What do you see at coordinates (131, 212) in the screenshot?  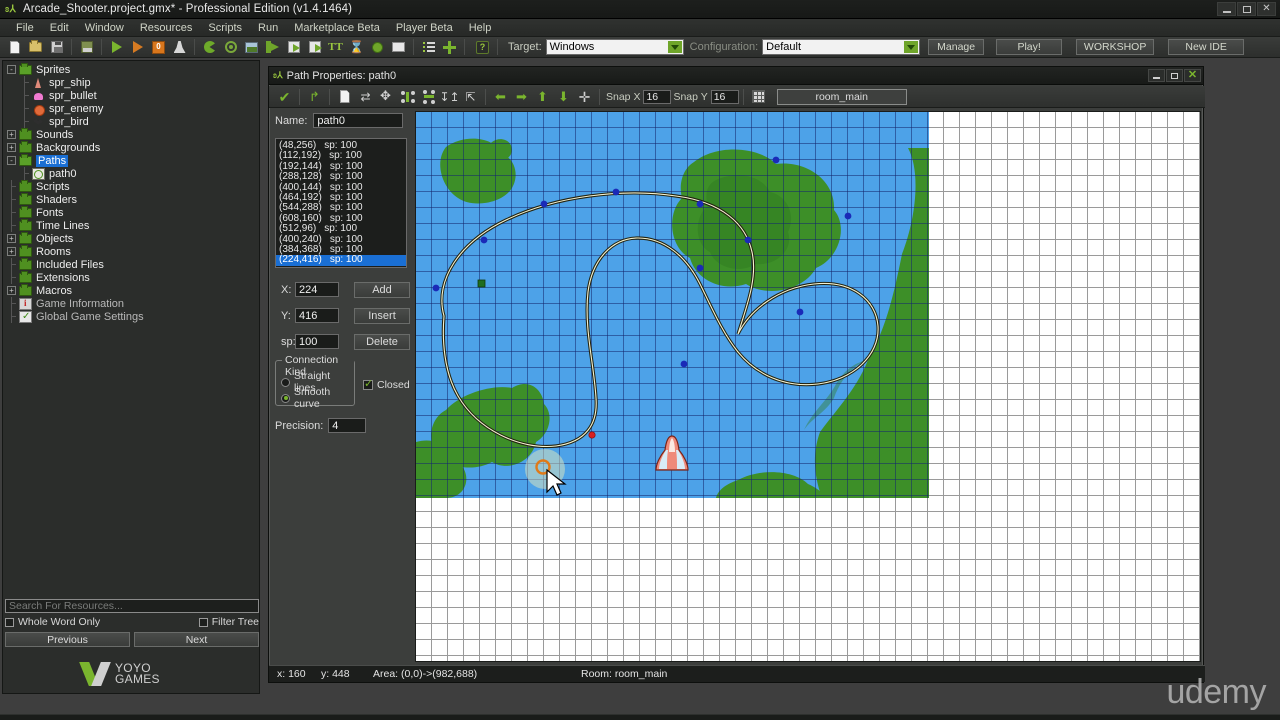 I see `tree-item-fonts: Fonts` at bounding box center [131, 212].